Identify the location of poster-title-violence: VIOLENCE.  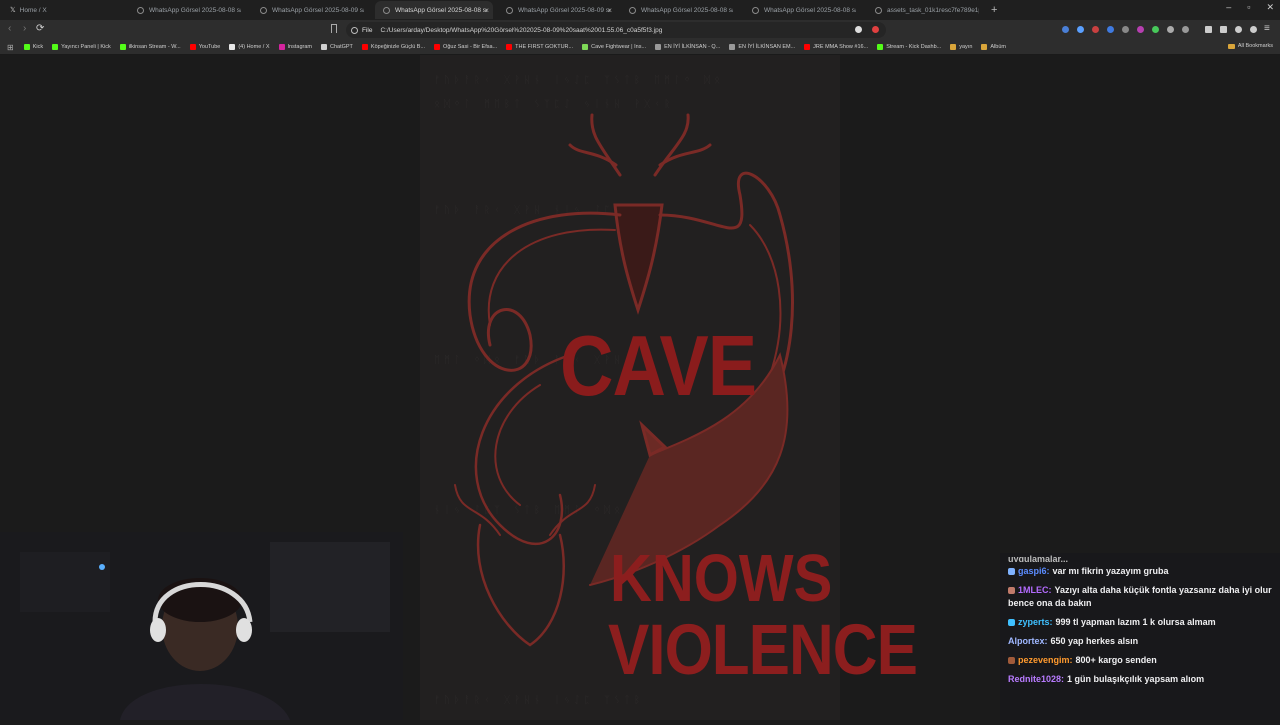
(763, 650).